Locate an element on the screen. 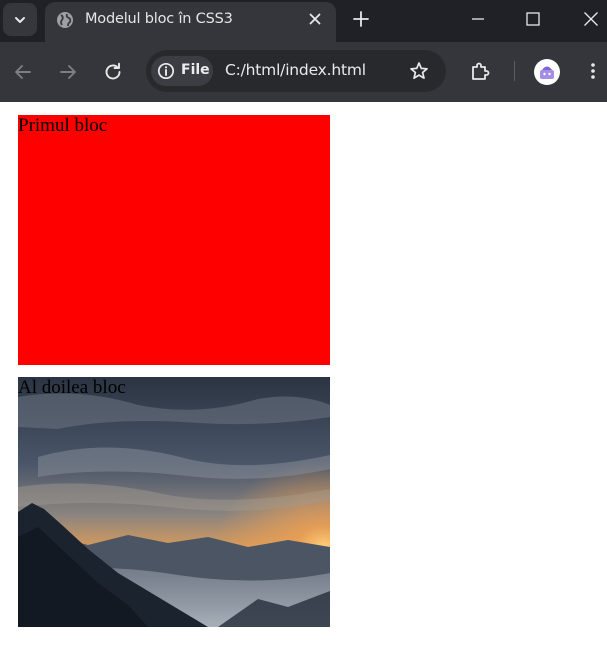 Image resolution: width=607 pixels, height=650 pixels. profile-icon is located at coordinates (547, 72).